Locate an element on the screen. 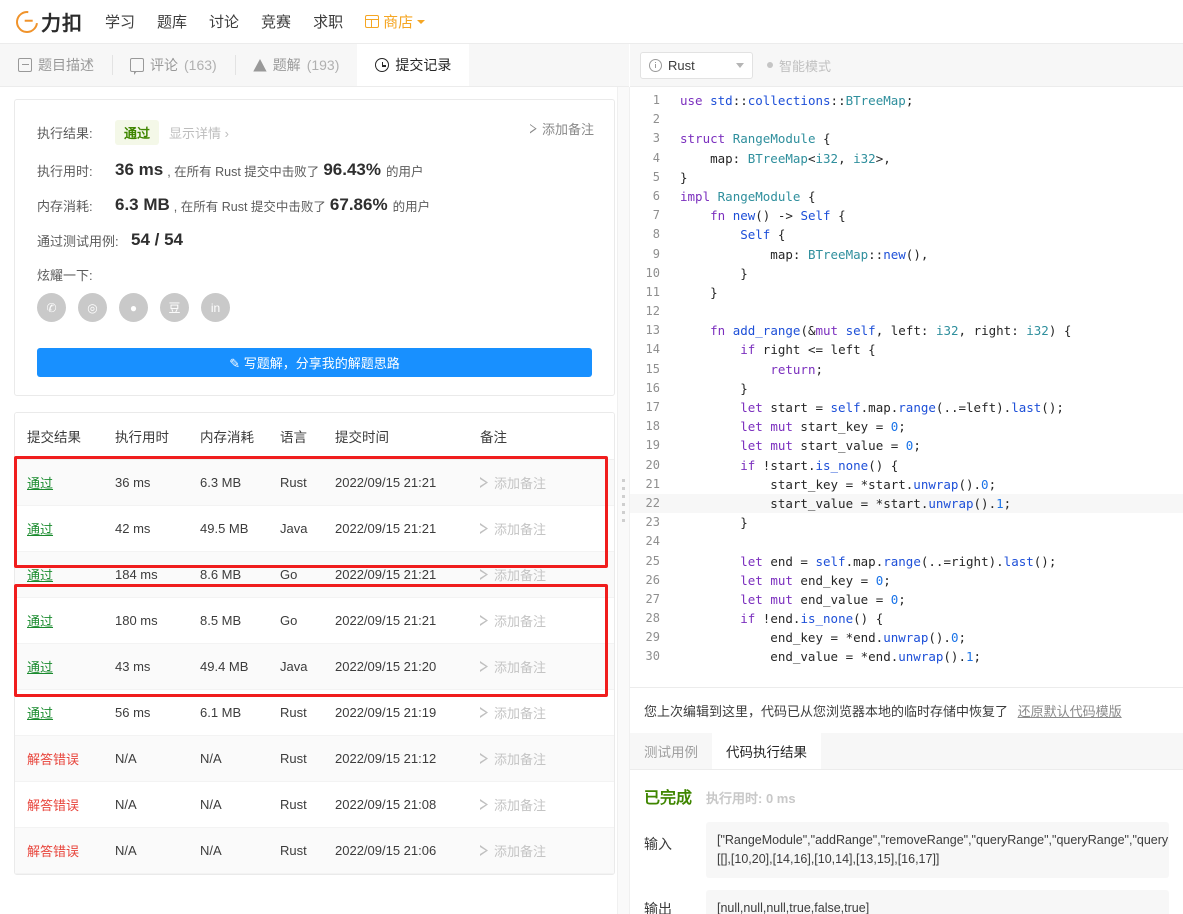  line-content: impl RangeModule { is located at coordinates (748, 196).